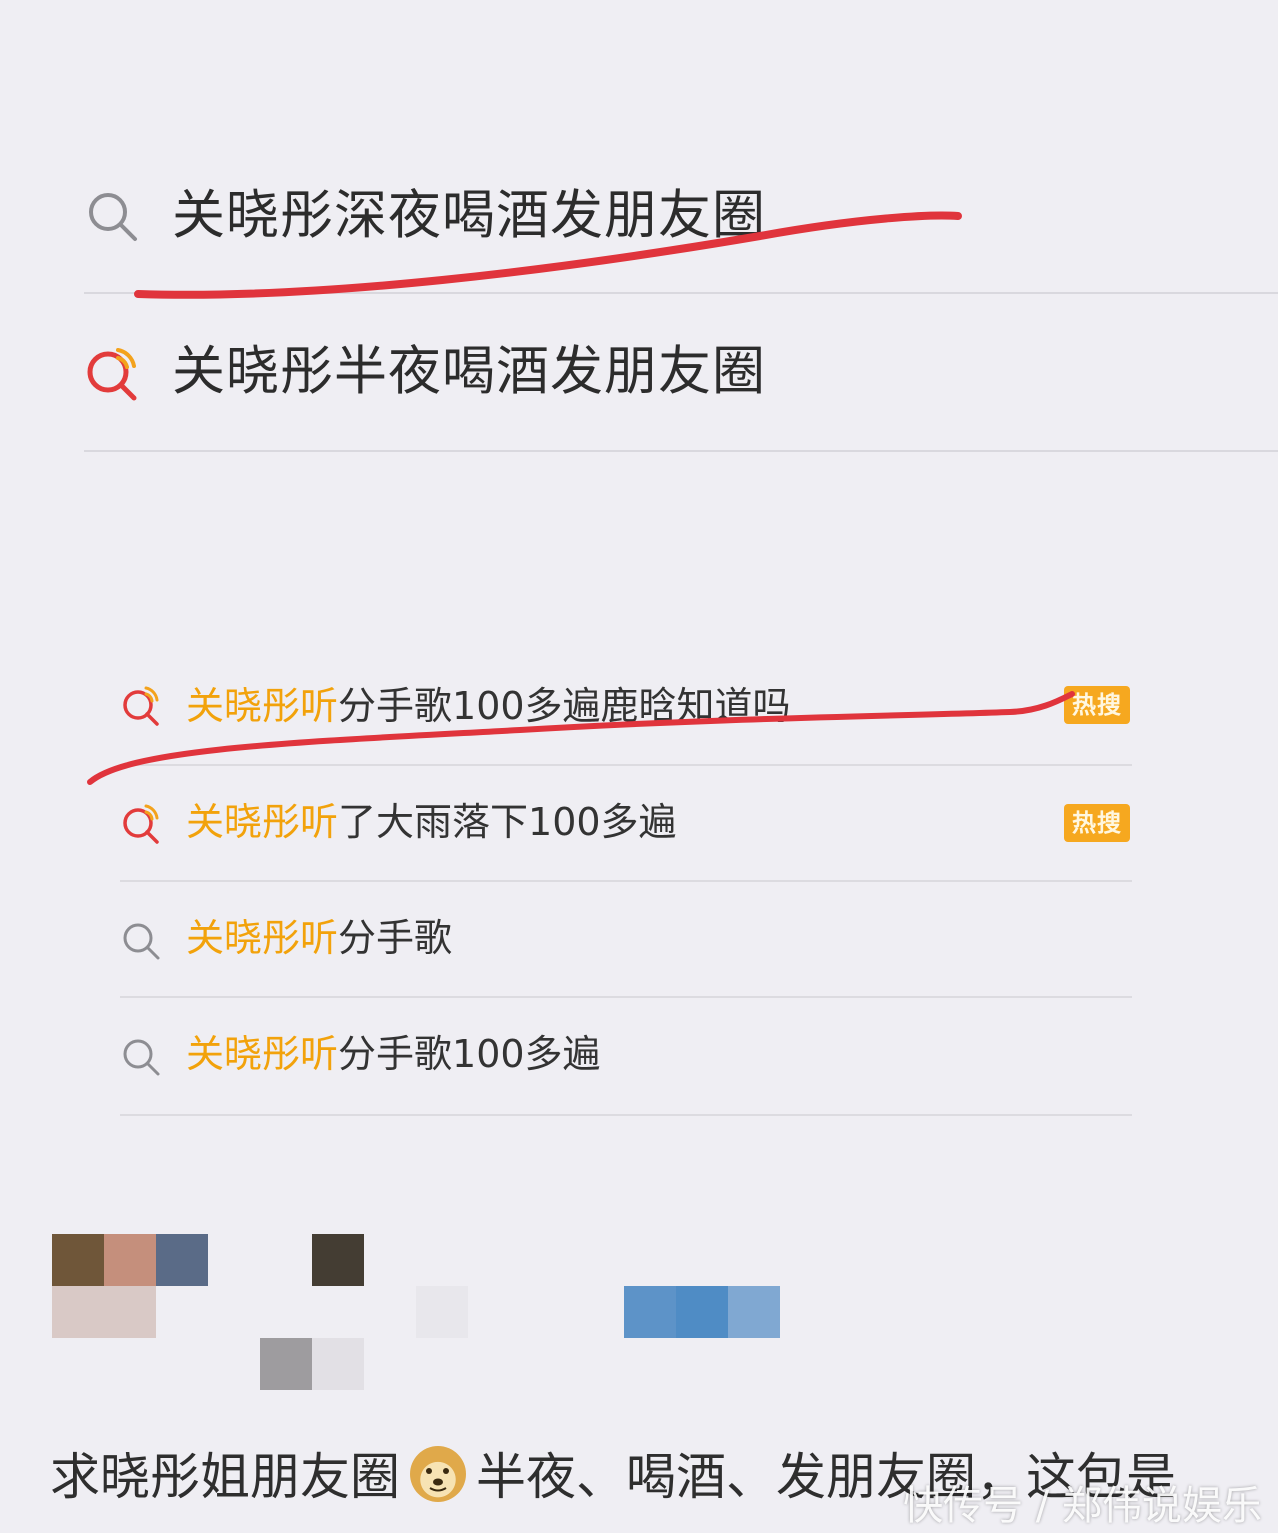  I want to click on post-text-before: 求晓彤姐朋友圈, so click(225, 1477).